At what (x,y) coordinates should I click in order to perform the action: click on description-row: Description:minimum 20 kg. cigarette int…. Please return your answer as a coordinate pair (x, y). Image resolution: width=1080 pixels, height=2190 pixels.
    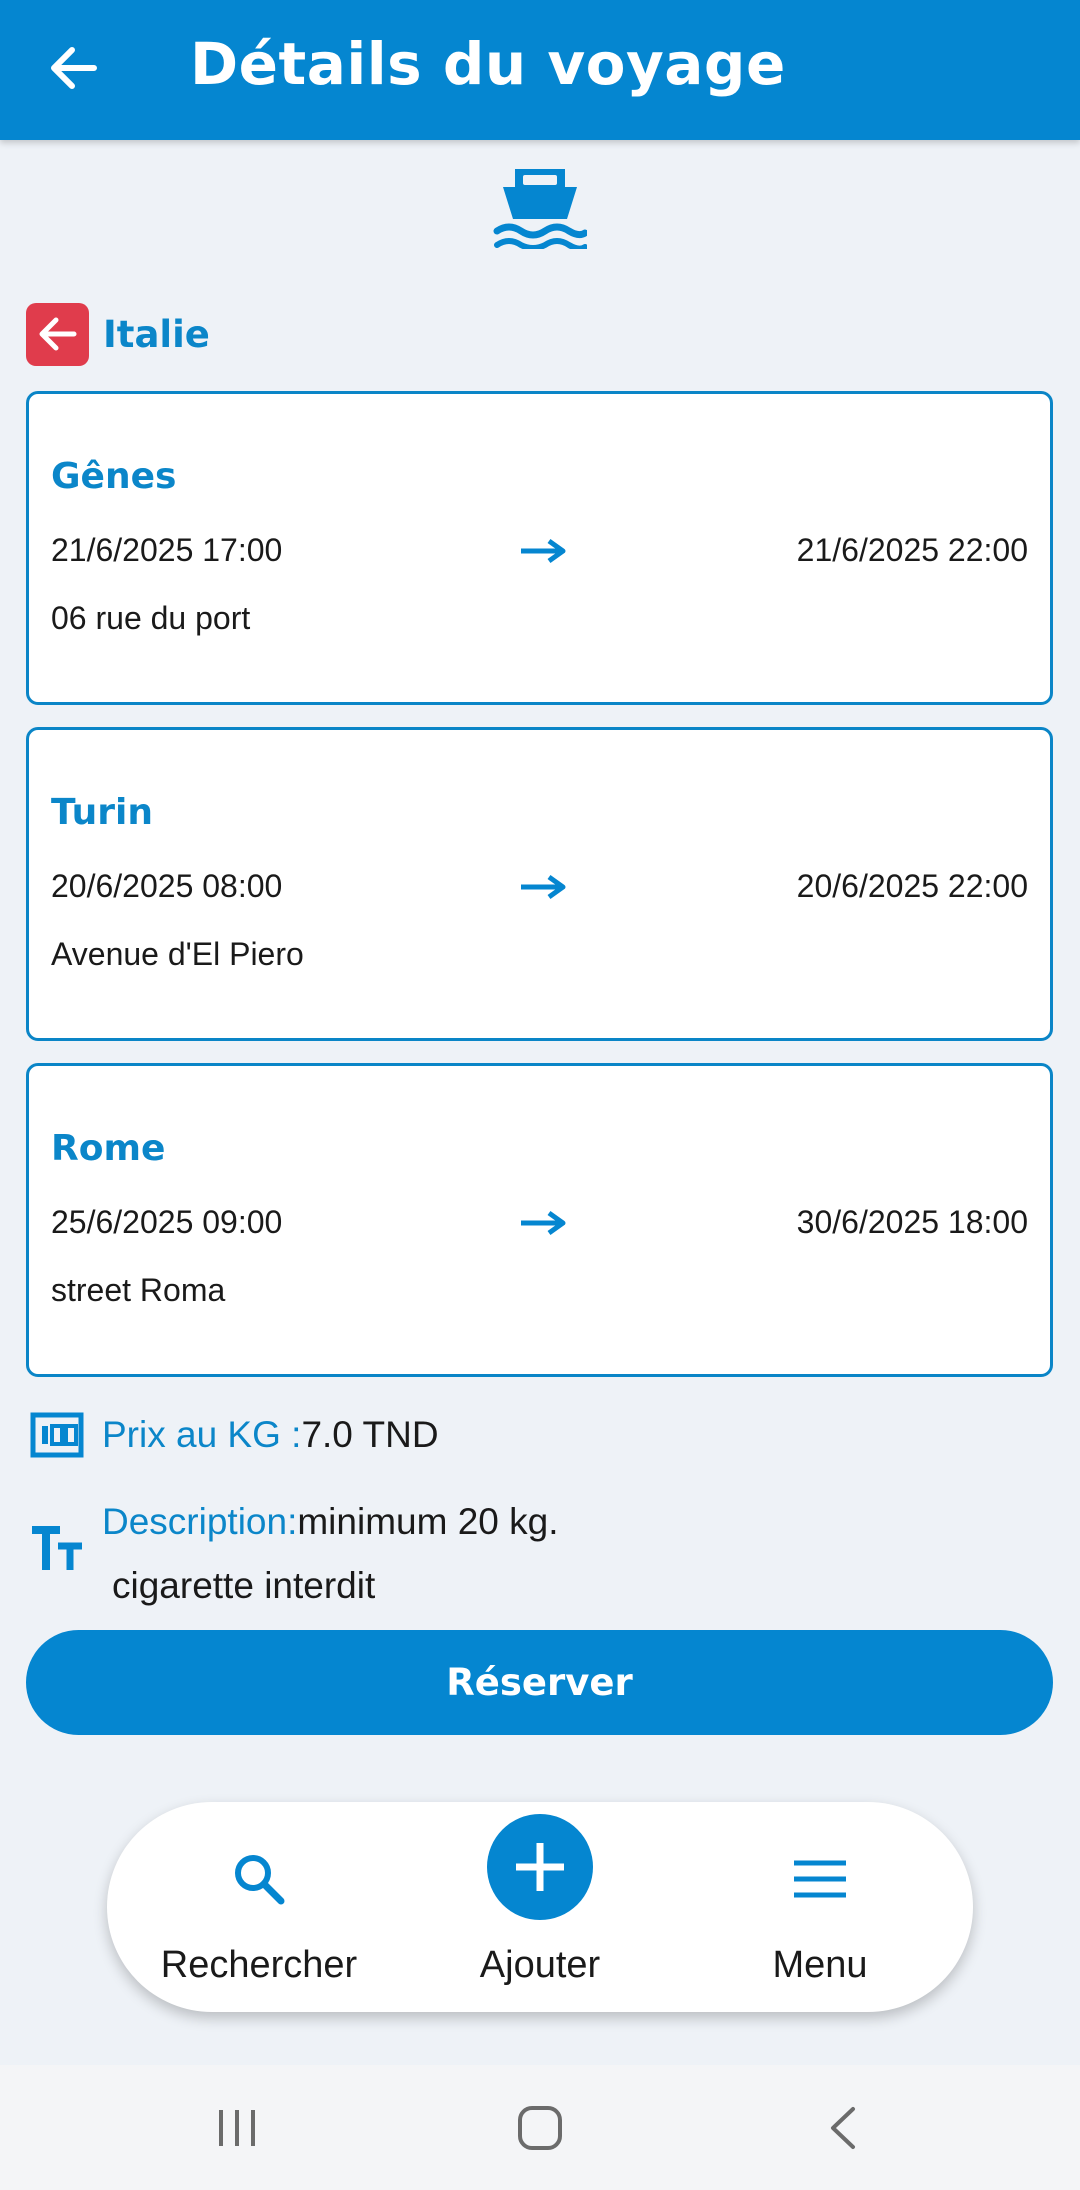
    Looking at the image, I should click on (294, 1554).